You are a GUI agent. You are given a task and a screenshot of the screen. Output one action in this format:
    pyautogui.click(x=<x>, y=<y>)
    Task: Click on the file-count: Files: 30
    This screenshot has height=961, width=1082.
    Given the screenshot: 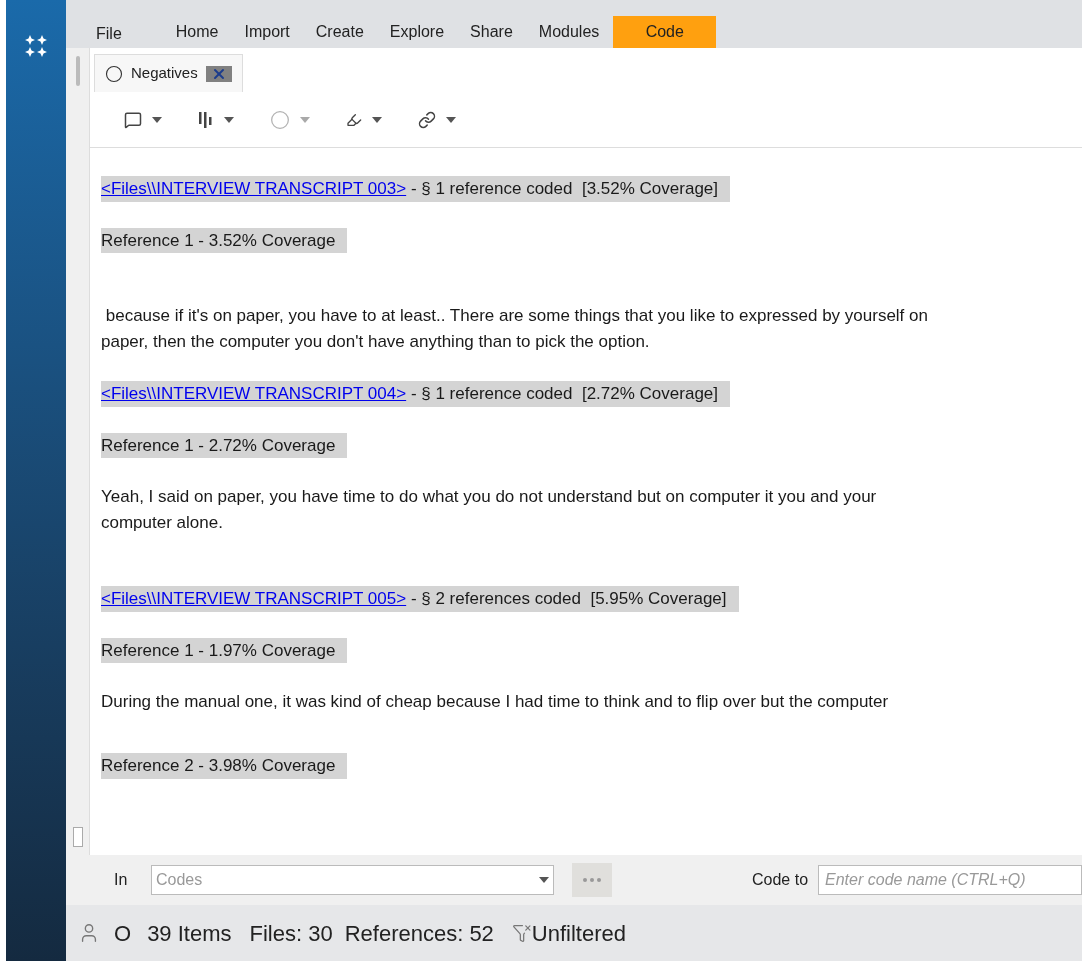 What is the action you would take?
    pyautogui.click(x=291, y=933)
    